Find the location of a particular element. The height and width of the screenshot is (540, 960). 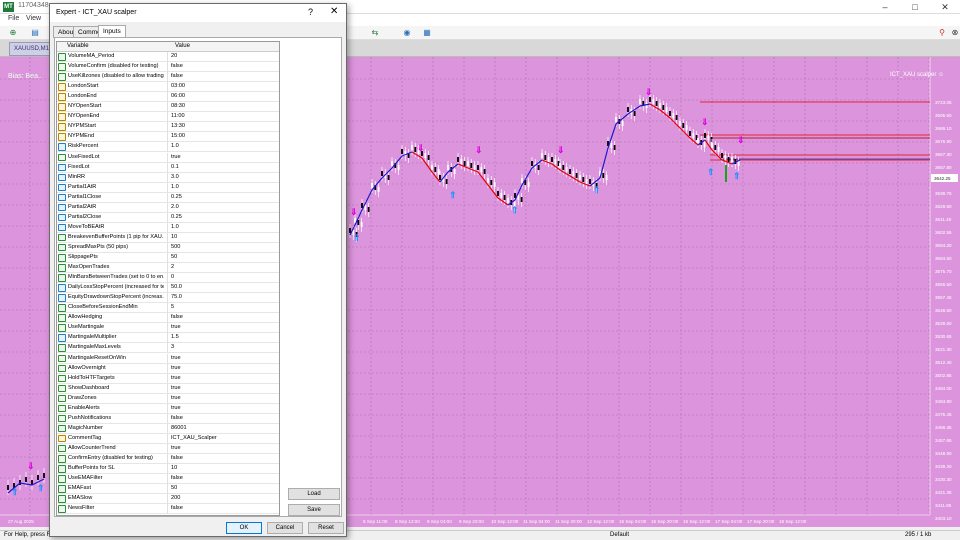

param-row: UseMartingale true is located at coordinates (168, 328).